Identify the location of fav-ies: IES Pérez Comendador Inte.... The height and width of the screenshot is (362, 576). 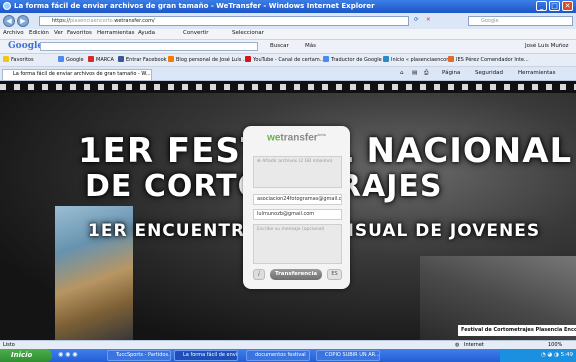
(488, 59).